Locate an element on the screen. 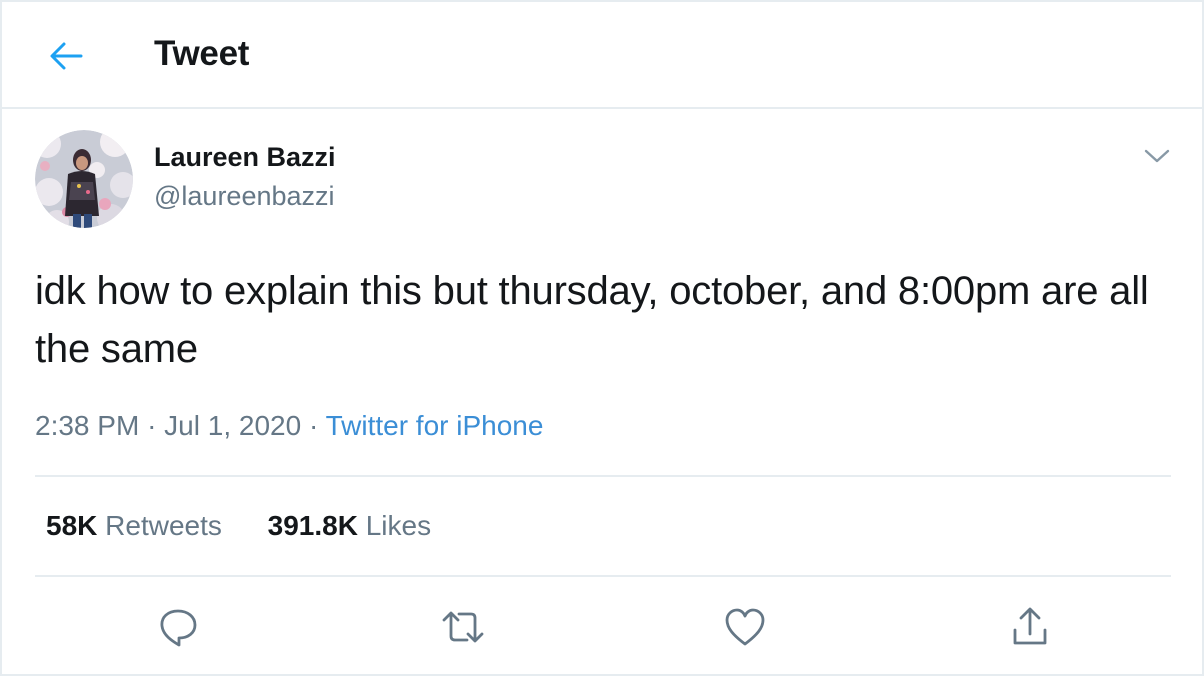 This screenshot has width=1204, height=676. tweet-source-link: Twitter for iPhone is located at coordinates (435, 425).